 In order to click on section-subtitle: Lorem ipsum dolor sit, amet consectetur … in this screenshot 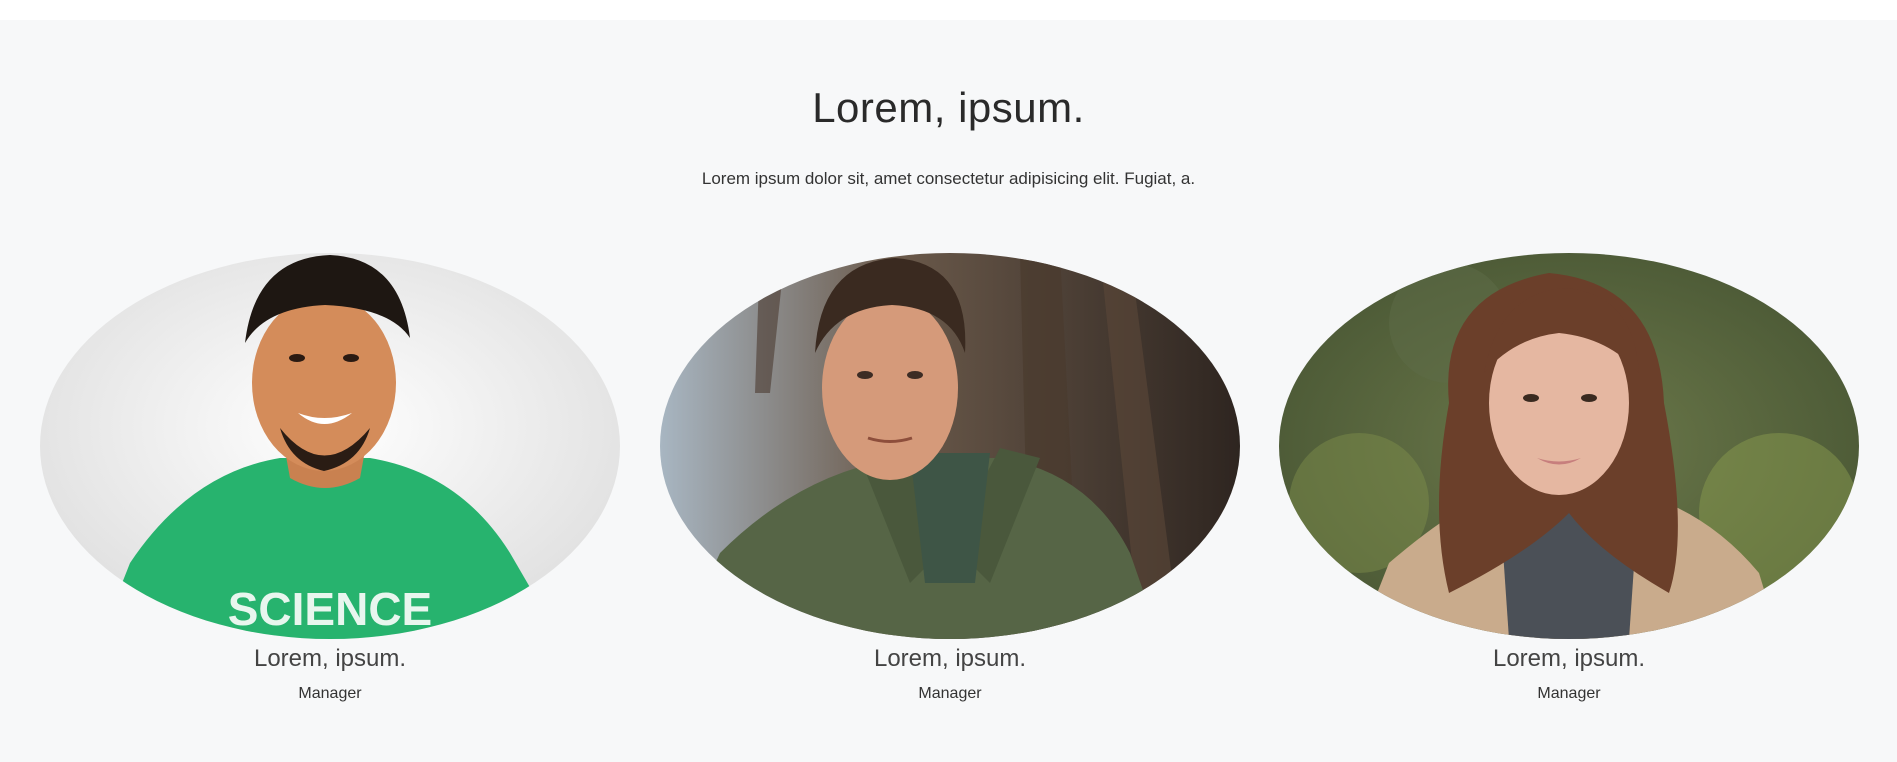, I will do `click(948, 178)`.